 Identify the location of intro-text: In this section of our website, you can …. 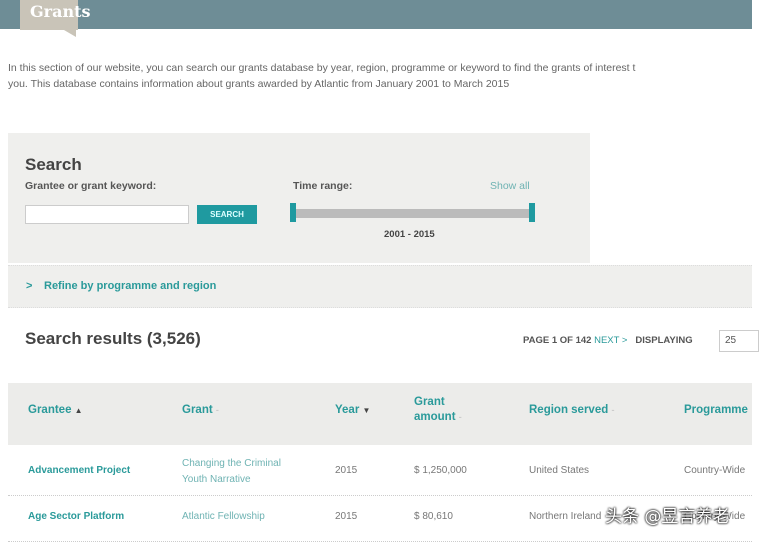
(384, 76).